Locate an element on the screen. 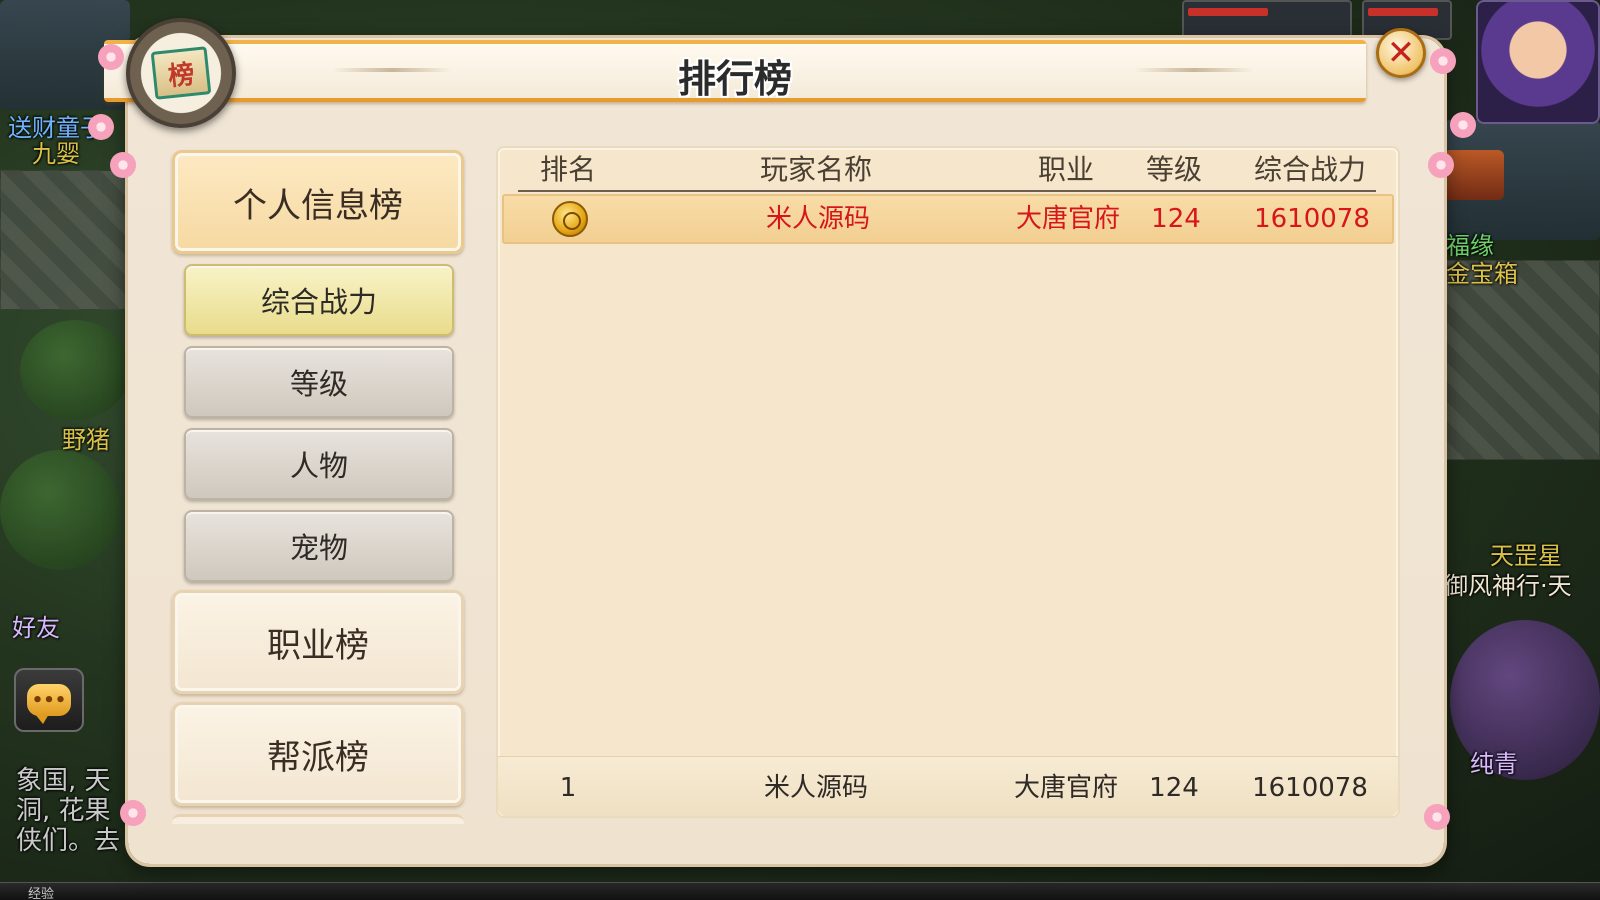 The image size is (1600, 900). category-guild: 帮派榜 is located at coordinates (318, 754).